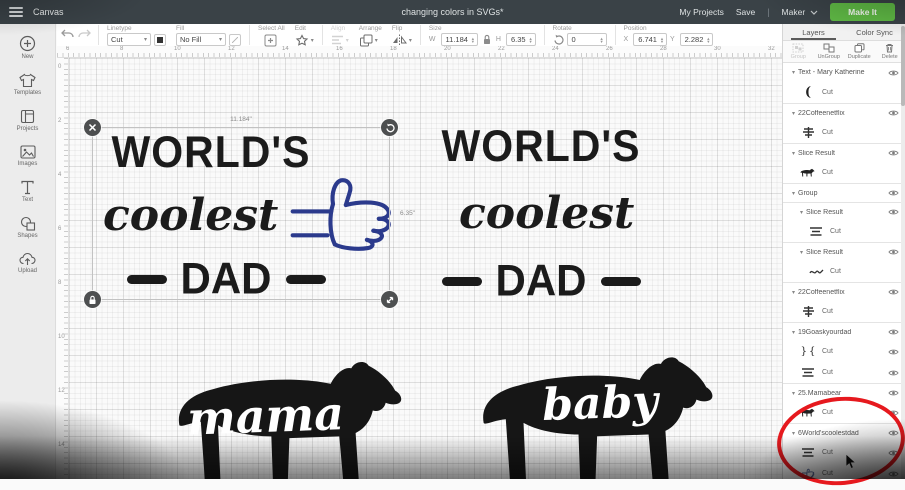 The height and width of the screenshot is (490, 905). Describe the element at coordinates (368, 40) in the screenshot. I see `arrange-dropdown: ▾` at that location.